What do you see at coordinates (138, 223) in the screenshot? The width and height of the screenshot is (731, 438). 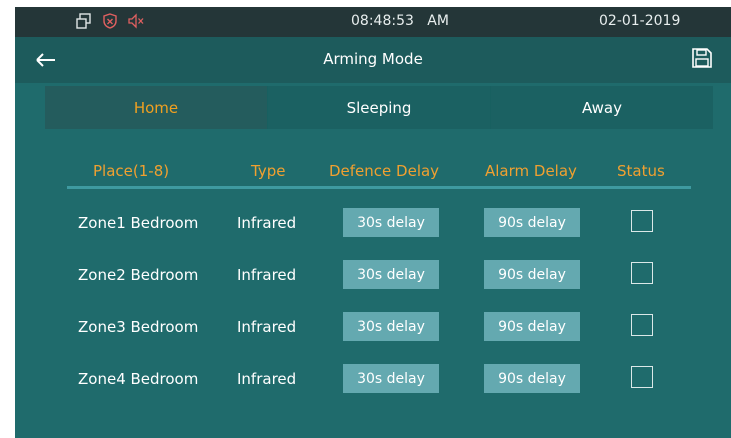 I see `zone-place: Zone1 Bedroom` at bounding box center [138, 223].